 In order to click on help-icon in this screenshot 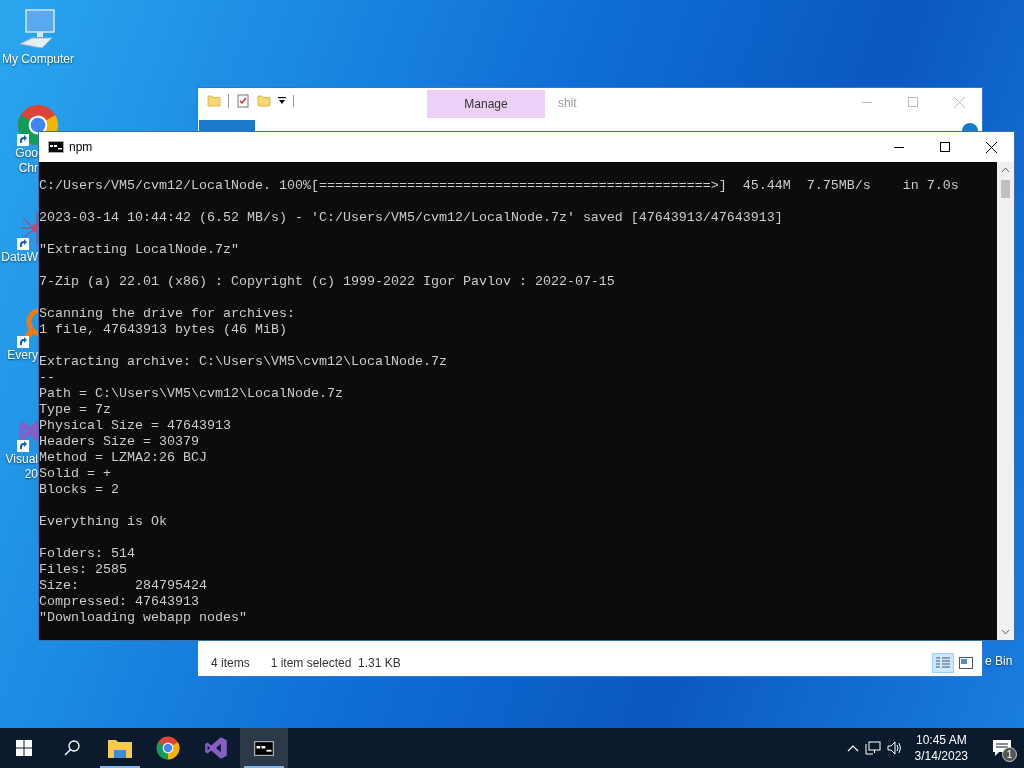, I will do `click(970, 127)`.